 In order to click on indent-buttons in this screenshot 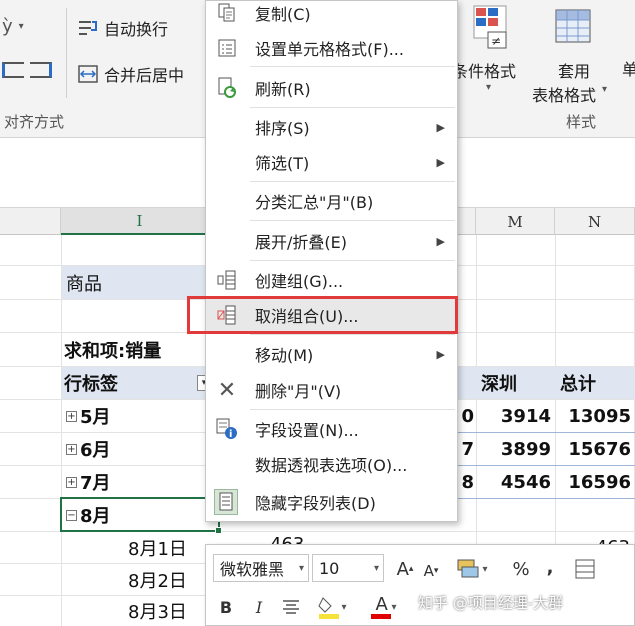, I will do `click(27, 70)`.